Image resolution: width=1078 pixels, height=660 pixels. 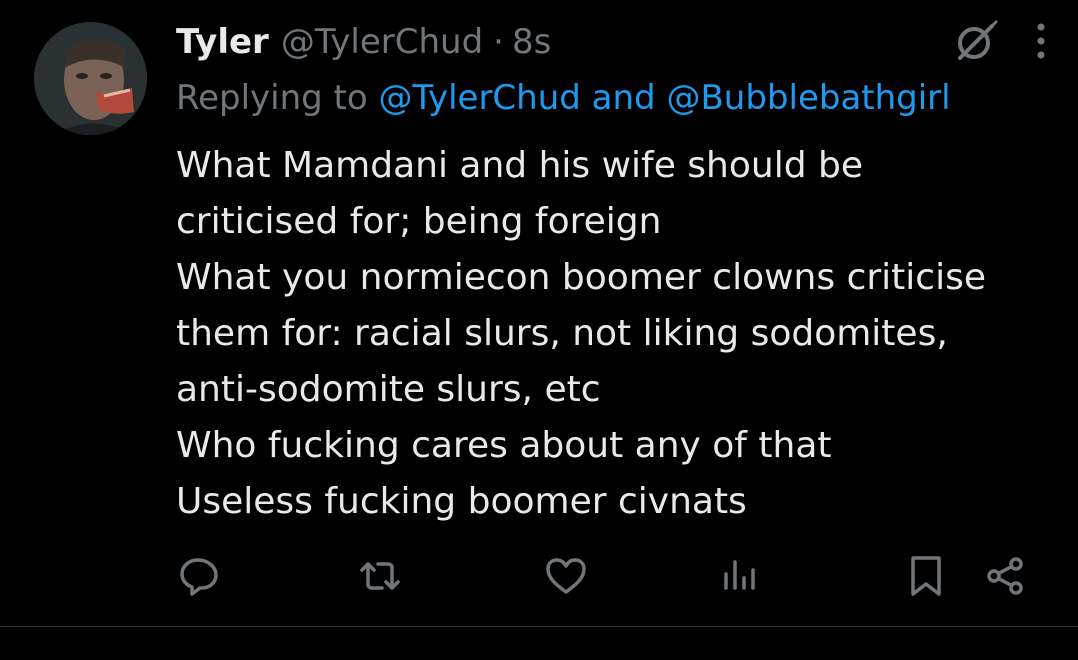 What do you see at coordinates (1041, 43) in the screenshot?
I see `more-options-icon` at bounding box center [1041, 43].